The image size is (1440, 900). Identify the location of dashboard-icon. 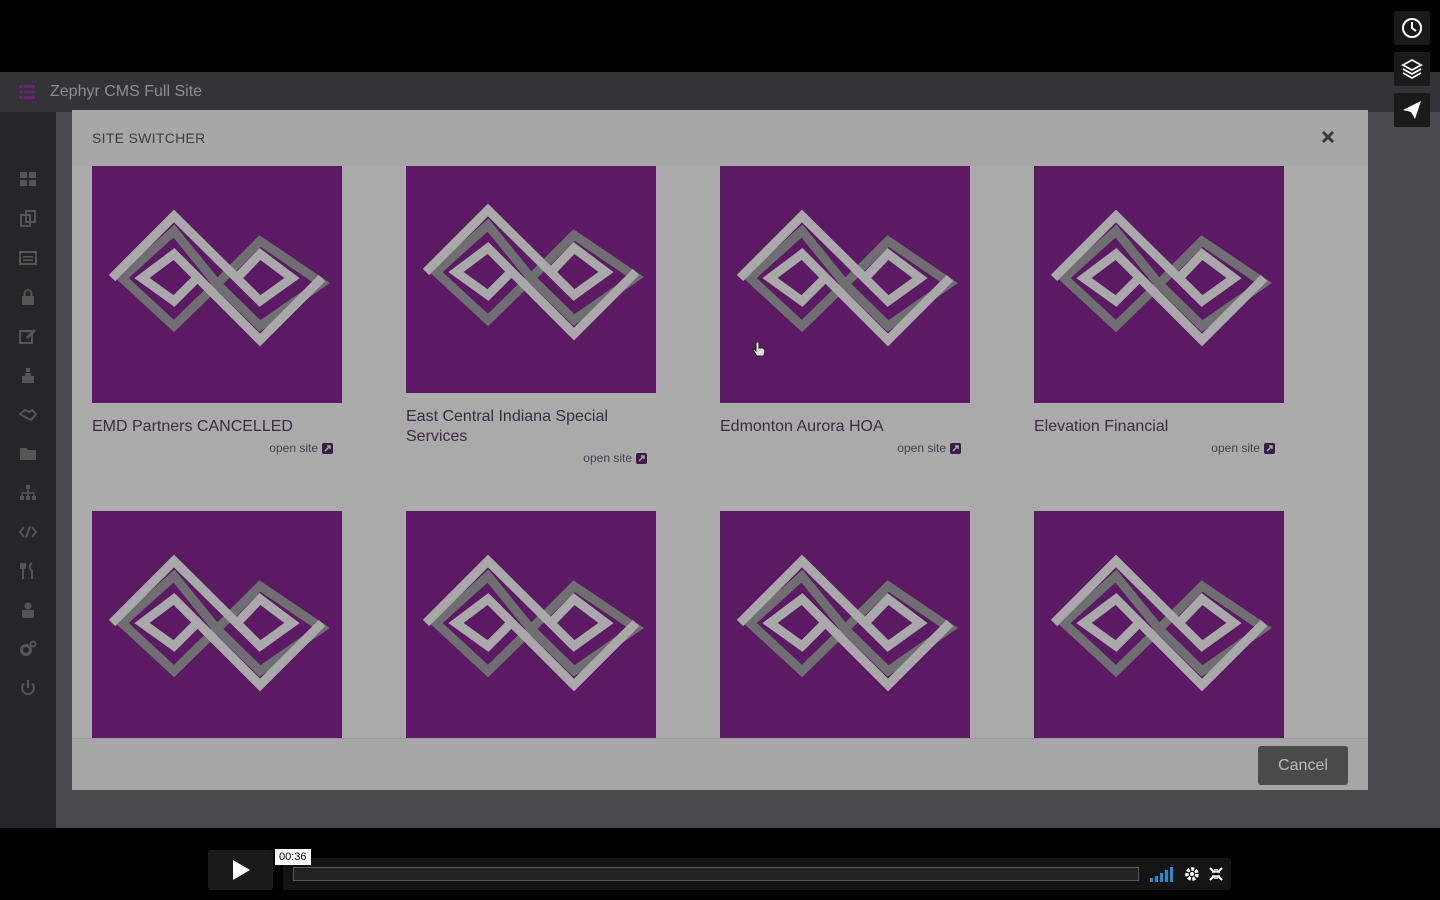
(28, 179).